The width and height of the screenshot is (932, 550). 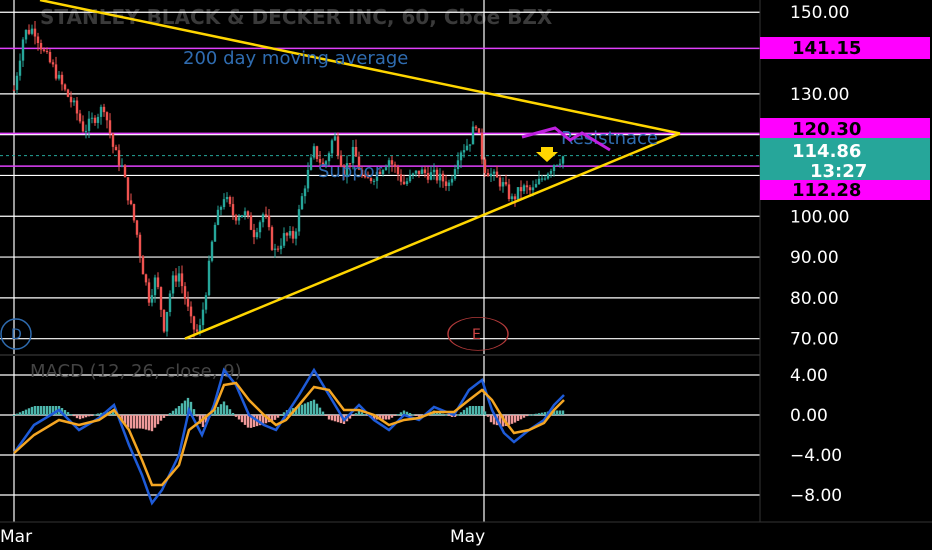 What do you see at coordinates (295, 58) in the screenshot?
I see `ma-annotation: 200 day moving average` at bounding box center [295, 58].